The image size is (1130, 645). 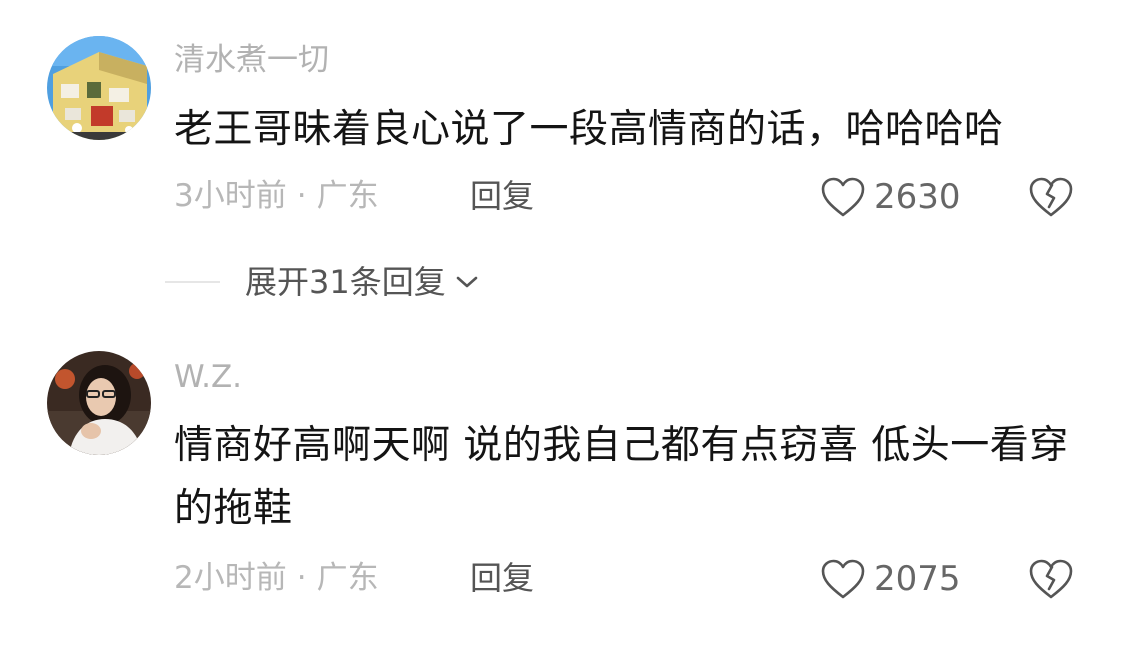 What do you see at coordinates (621, 477) in the screenshot?
I see `comment-text: 情商好高啊天啊 说的我自己都有点窃喜 低头一看穿的拖鞋` at bounding box center [621, 477].